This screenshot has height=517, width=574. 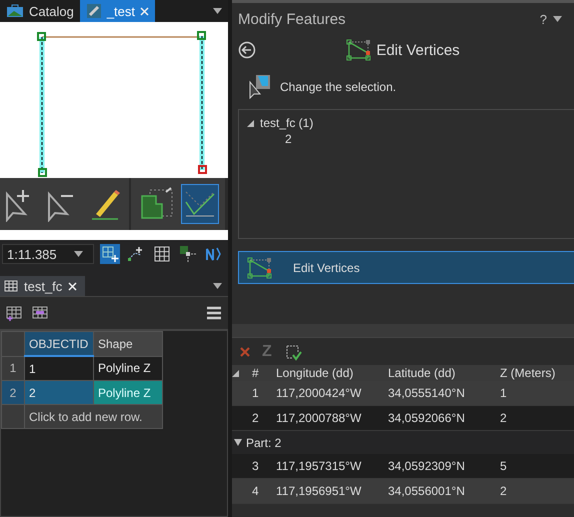 What do you see at coordinates (73, 286) in the screenshot?
I see `close-icon` at bounding box center [73, 286].